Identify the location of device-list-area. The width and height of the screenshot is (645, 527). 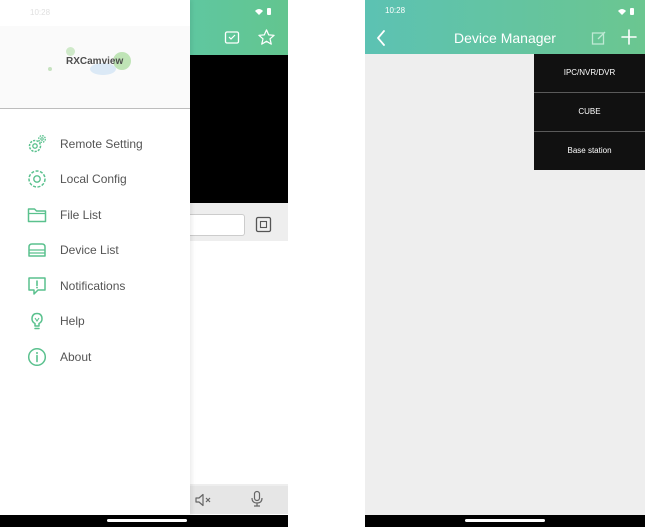
(239, 362).